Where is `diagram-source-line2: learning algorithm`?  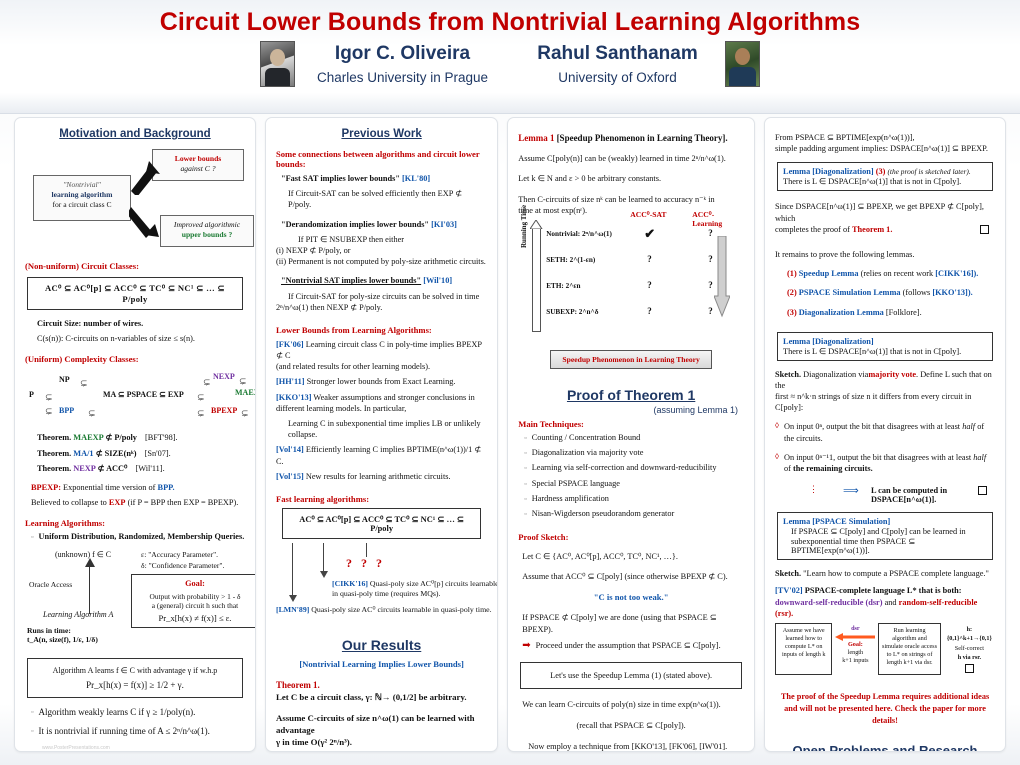
diagram-source-line2: learning algorithm is located at coordinates (82, 194).